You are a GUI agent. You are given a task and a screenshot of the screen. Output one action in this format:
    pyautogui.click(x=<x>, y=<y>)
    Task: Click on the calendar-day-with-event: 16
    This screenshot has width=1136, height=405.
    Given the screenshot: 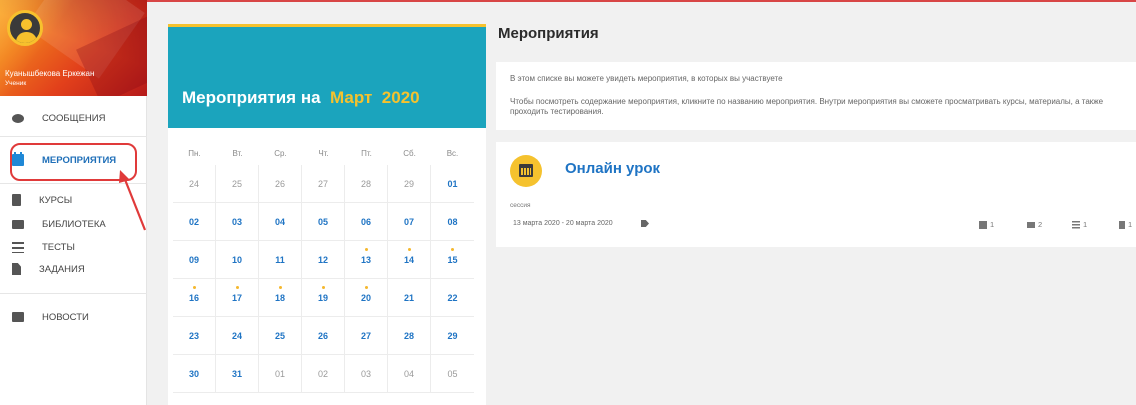 What is the action you would take?
    pyautogui.click(x=194, y=298)
    